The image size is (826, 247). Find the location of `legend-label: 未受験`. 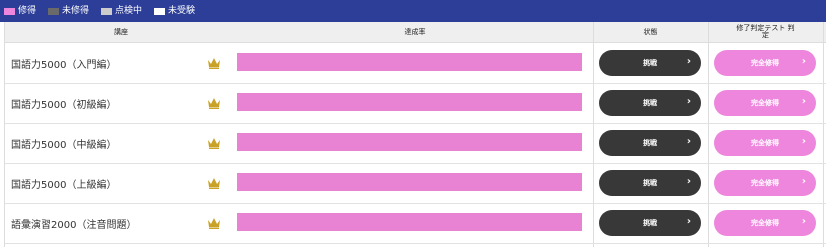

legend-label: 未受験 is located at coordinates (182, 10).